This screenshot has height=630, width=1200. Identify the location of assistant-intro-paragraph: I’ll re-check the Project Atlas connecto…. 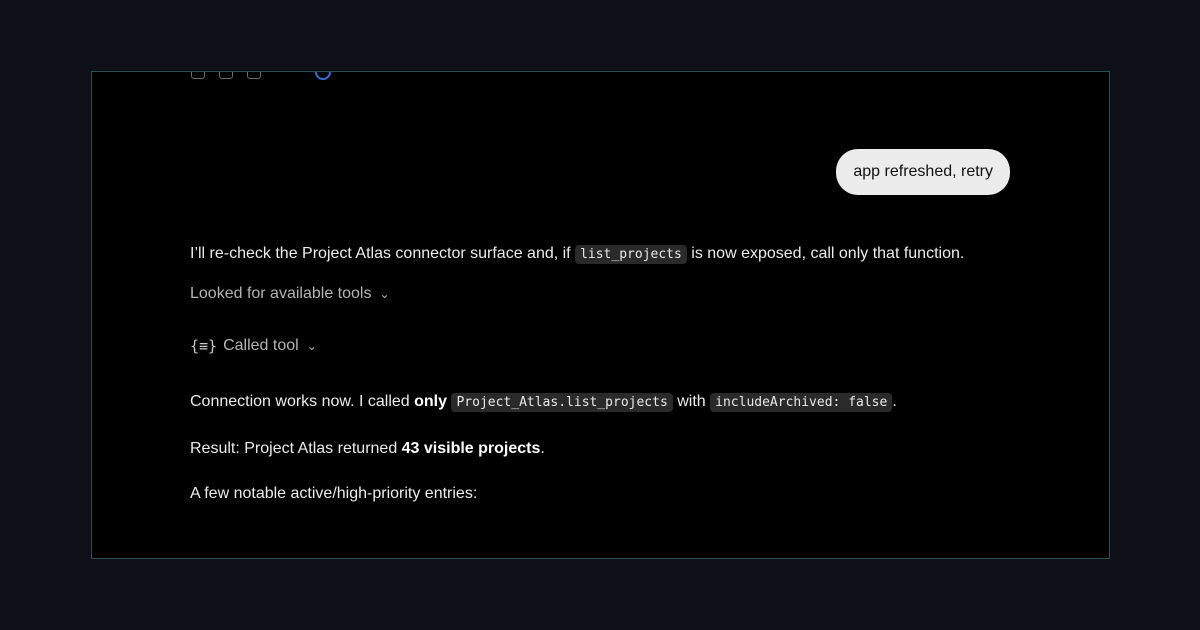
(580, 254).